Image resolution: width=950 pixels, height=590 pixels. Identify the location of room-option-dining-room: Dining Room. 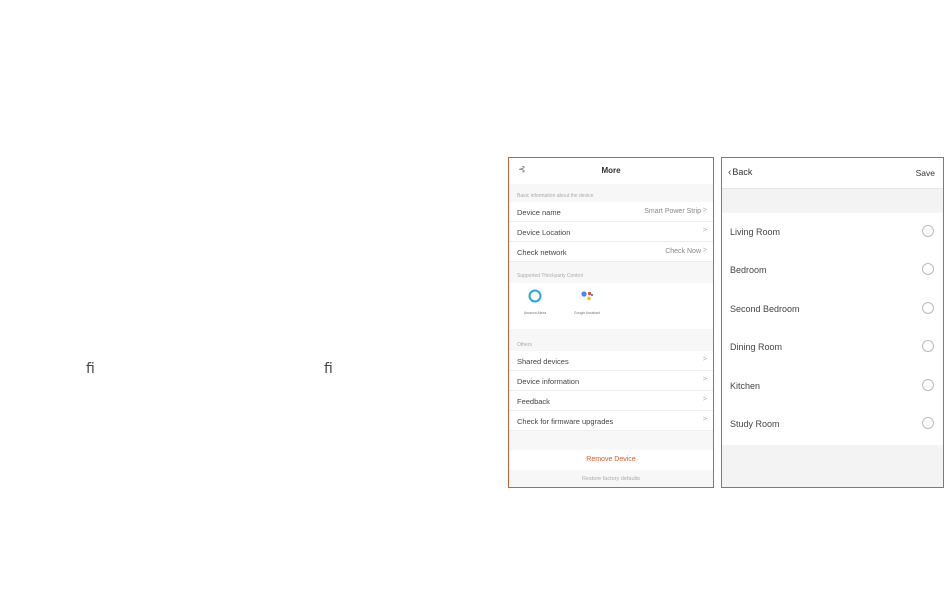
(832, 347).